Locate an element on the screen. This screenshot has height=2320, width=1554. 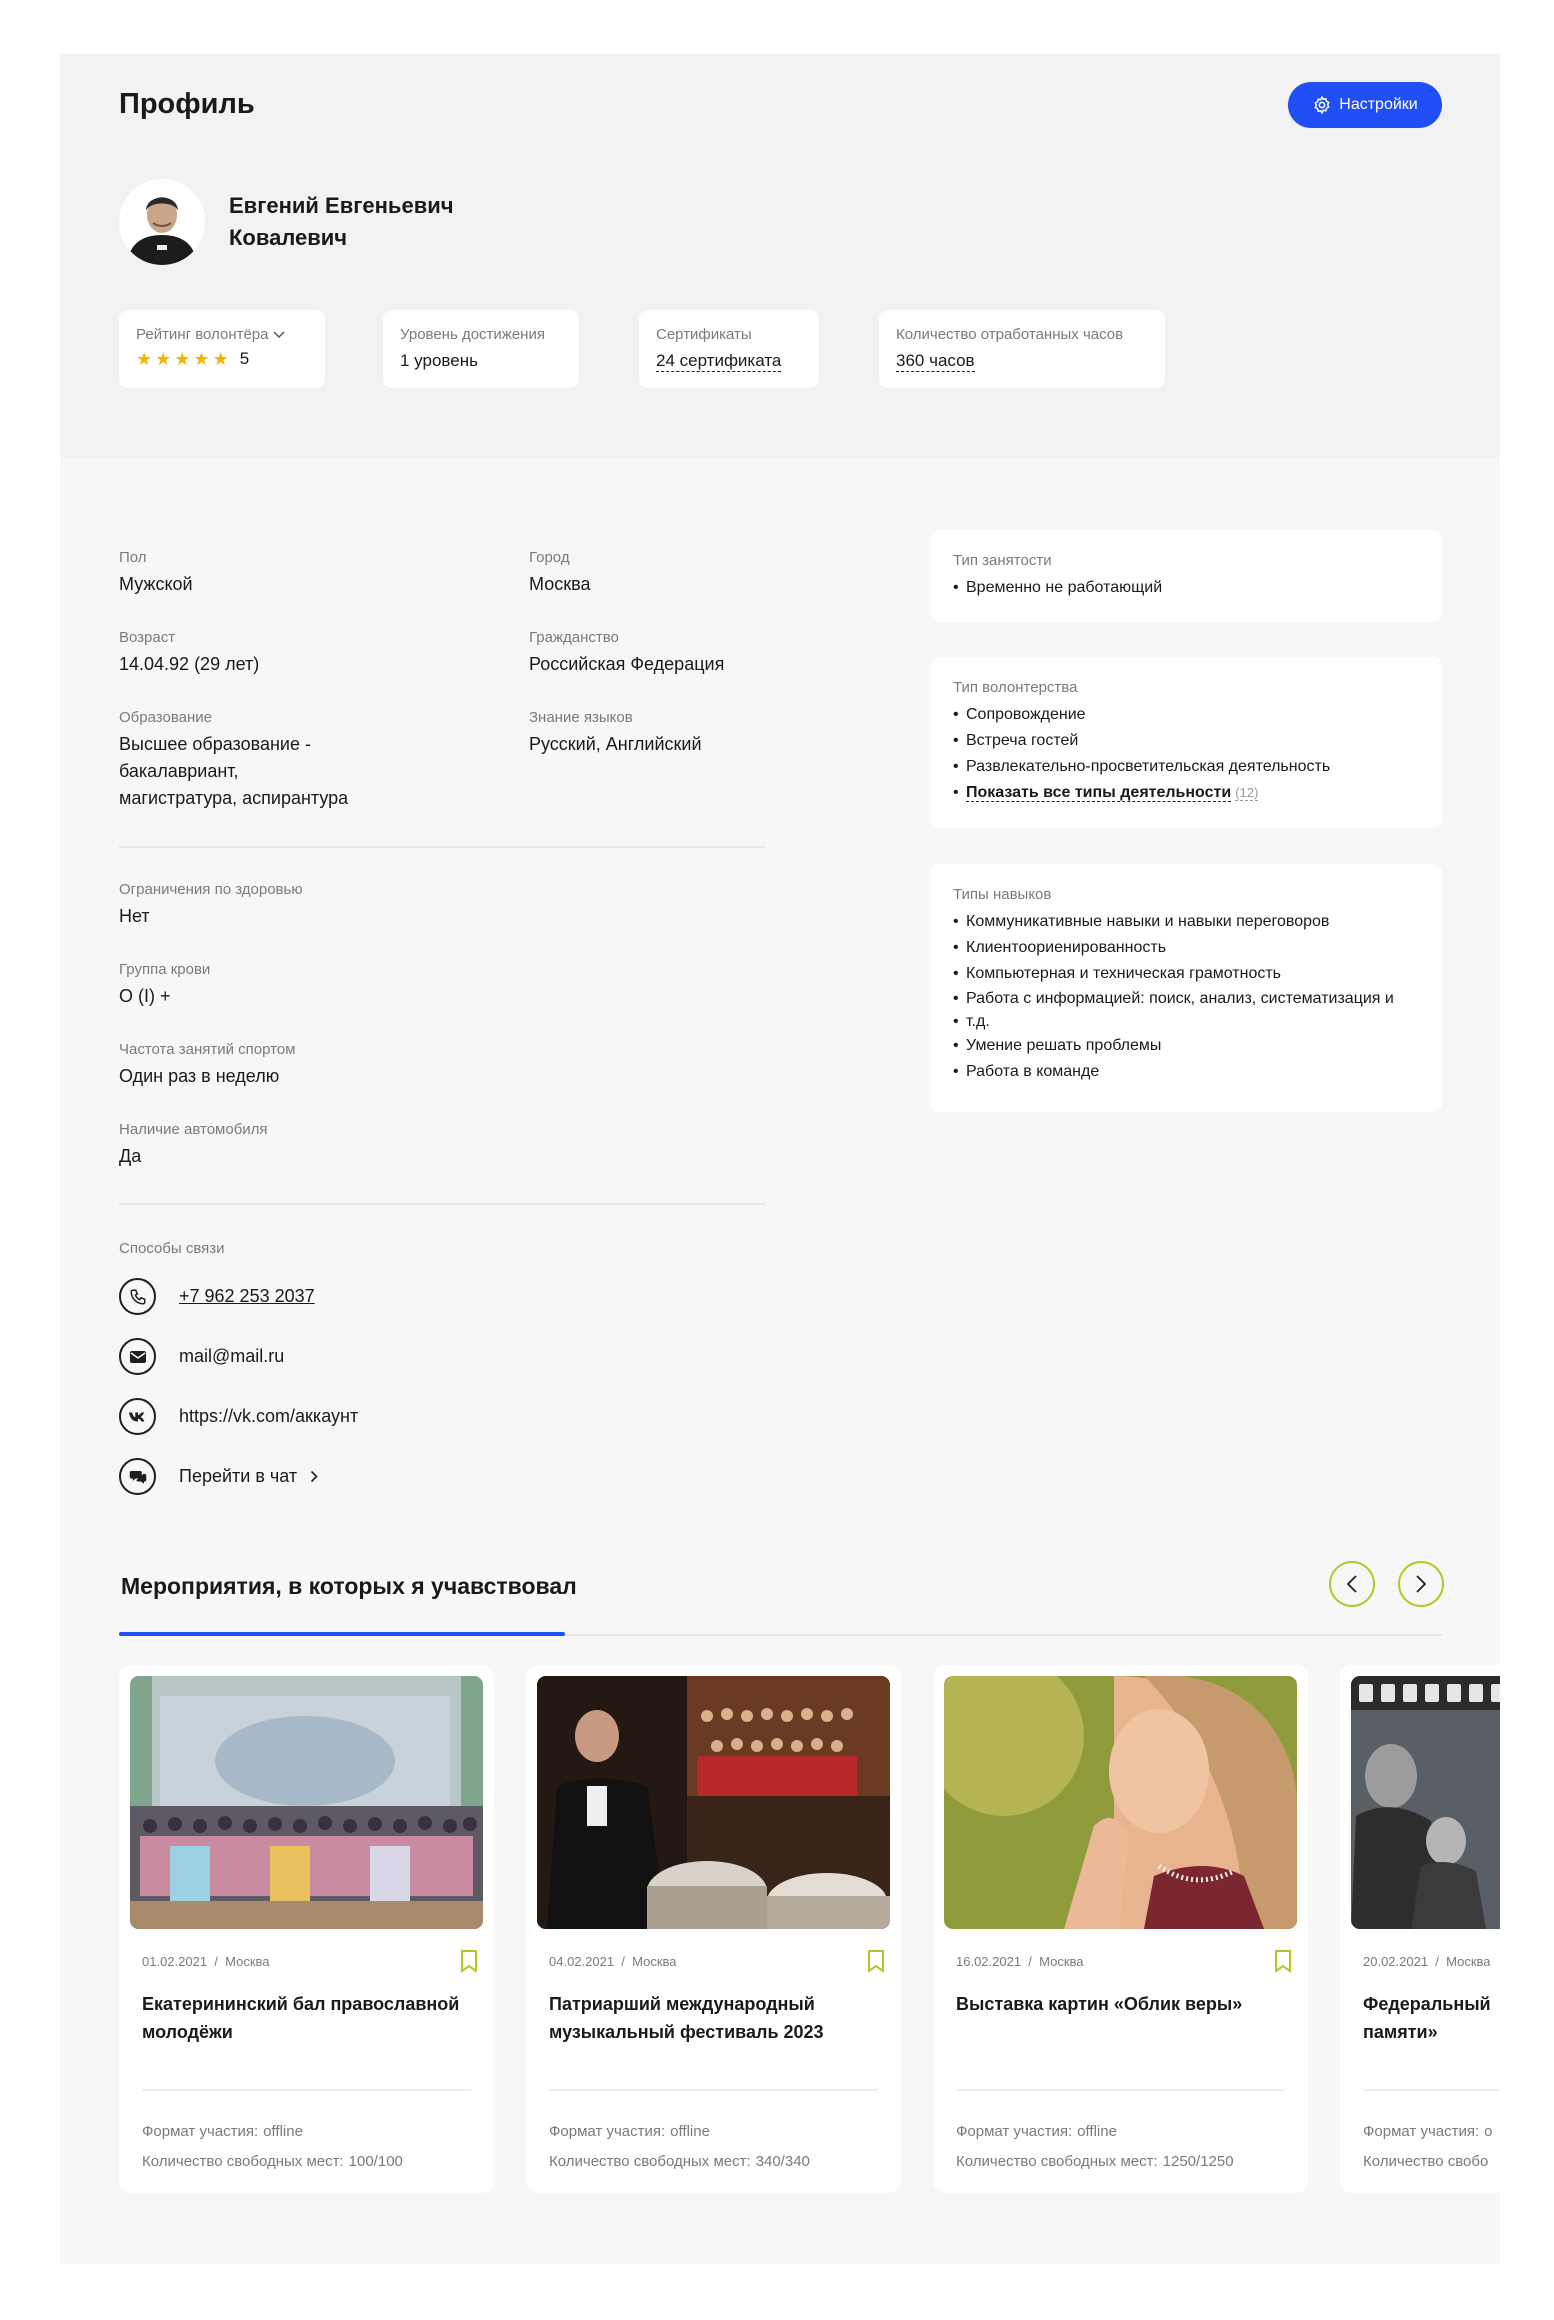
event-title: Федеральный памяти» is located at coordinates (1431, 2018).